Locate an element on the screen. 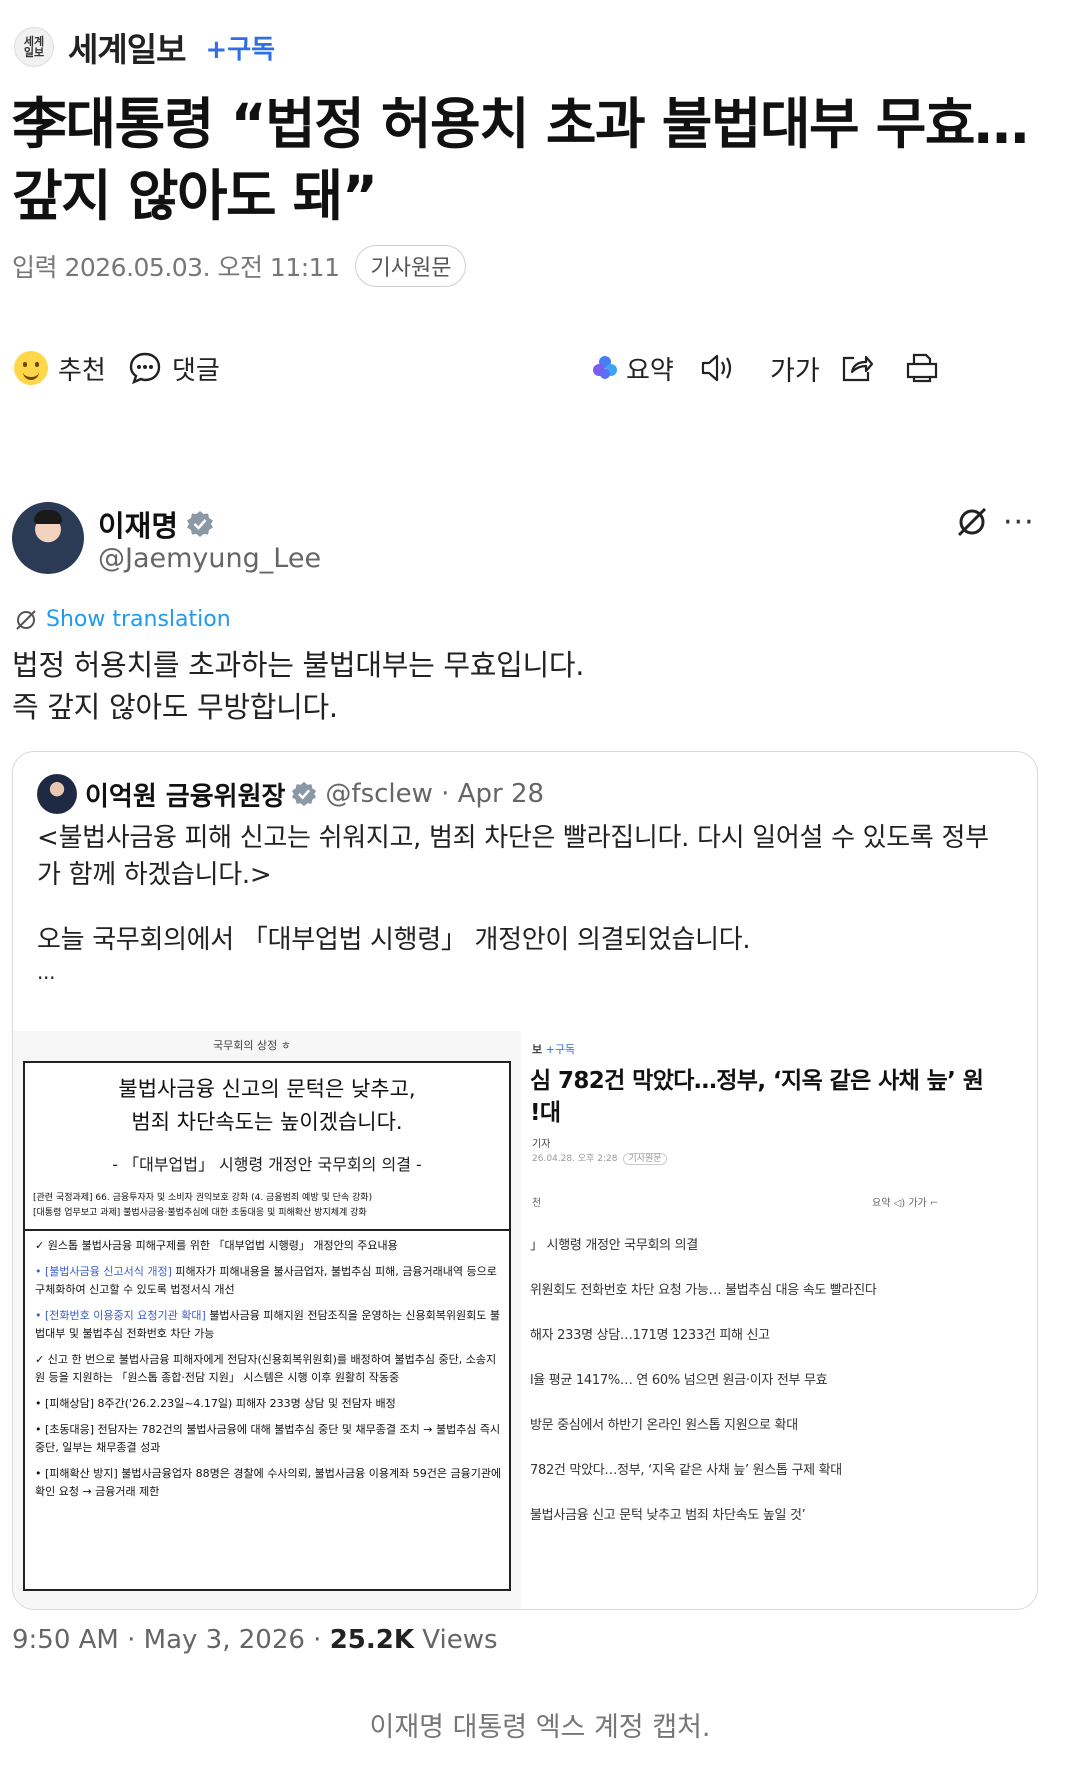 The height and width of the screenshot is (1773, 1080). doc-divider is located at coordinates (267, 1230).